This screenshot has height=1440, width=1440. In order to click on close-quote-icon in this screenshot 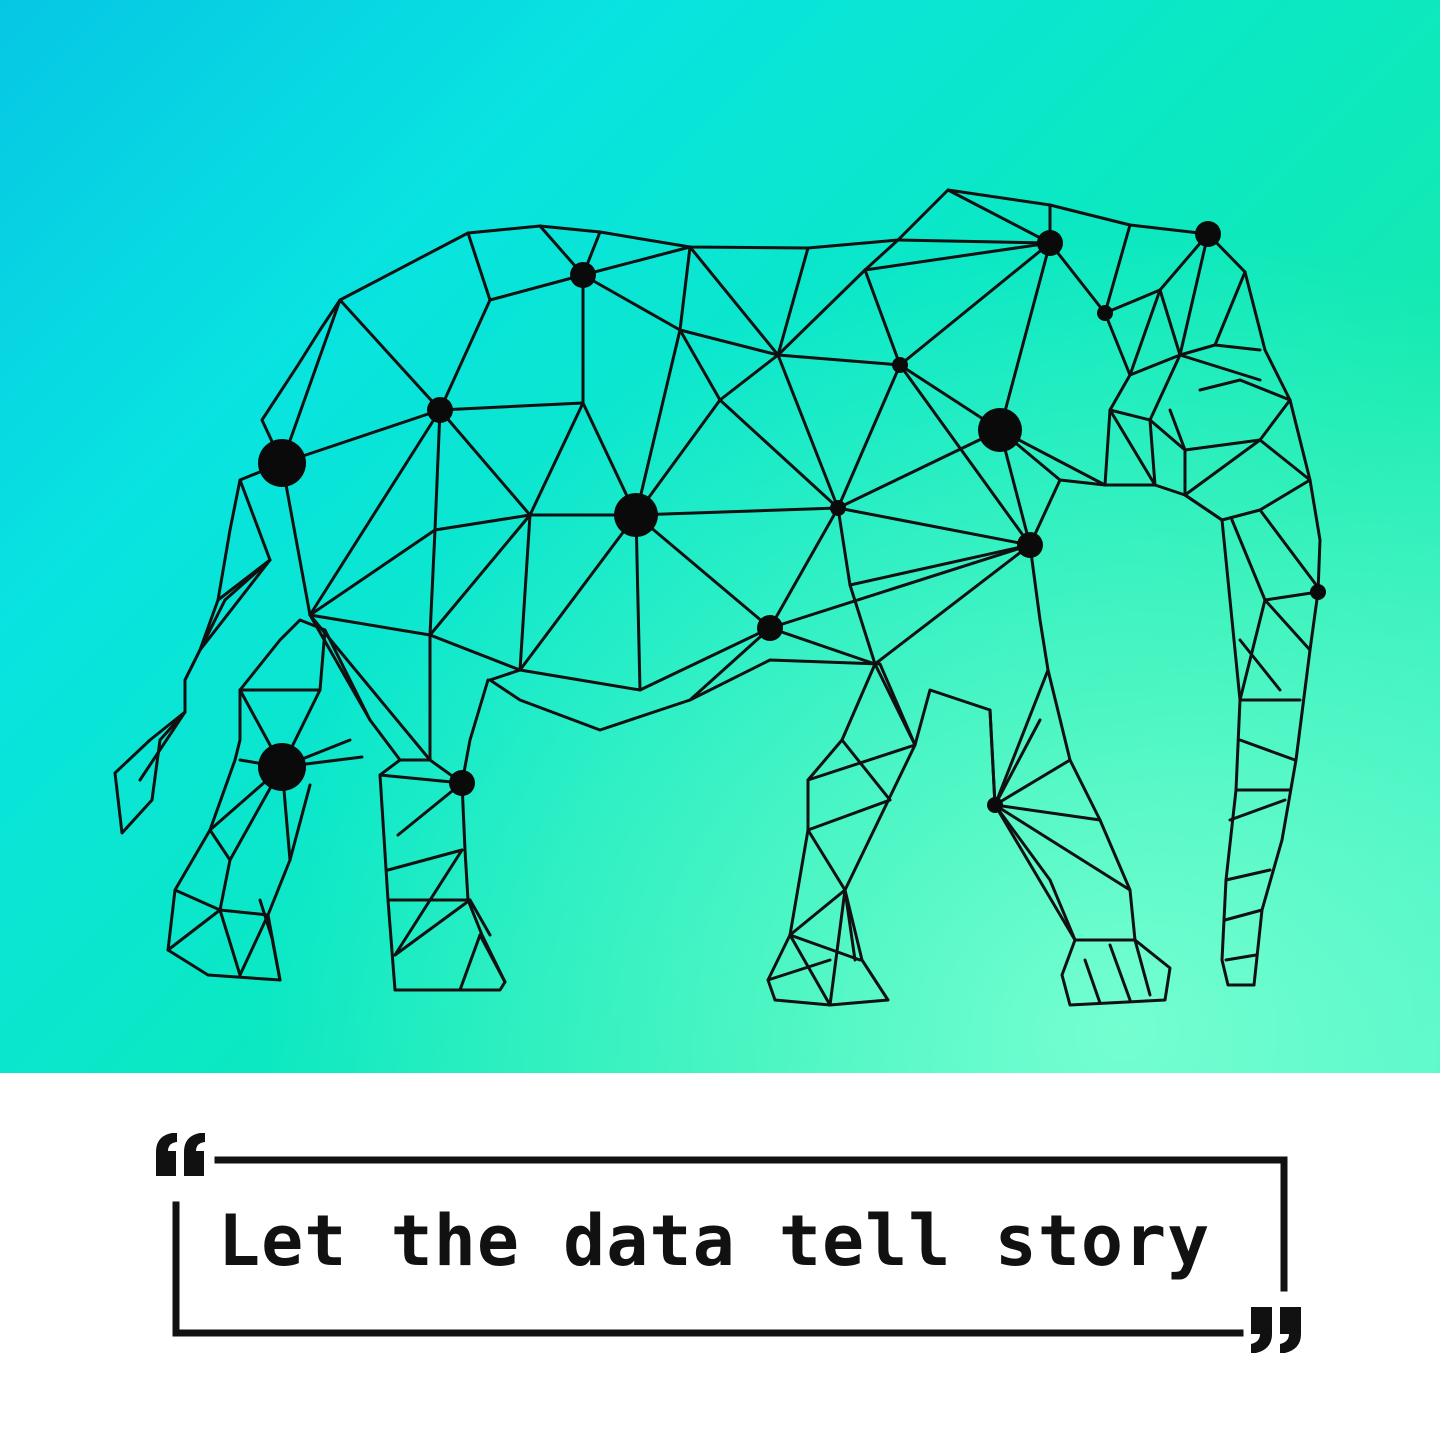, I will do `click(1276, 1330)`.